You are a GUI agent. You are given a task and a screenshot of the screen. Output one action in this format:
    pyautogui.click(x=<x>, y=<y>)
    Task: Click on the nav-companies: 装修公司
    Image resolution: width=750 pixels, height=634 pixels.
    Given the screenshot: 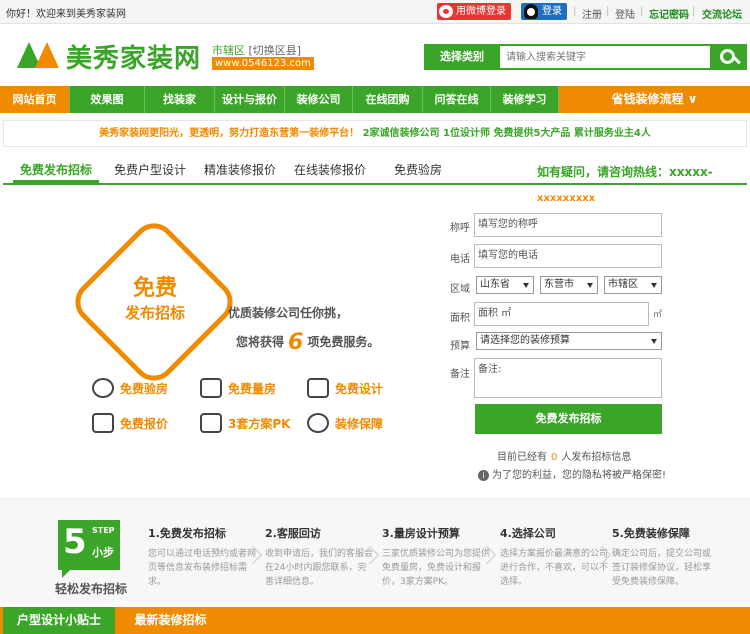 What is the action you would take?
    pyautogui.click(x=319, y=99)
    